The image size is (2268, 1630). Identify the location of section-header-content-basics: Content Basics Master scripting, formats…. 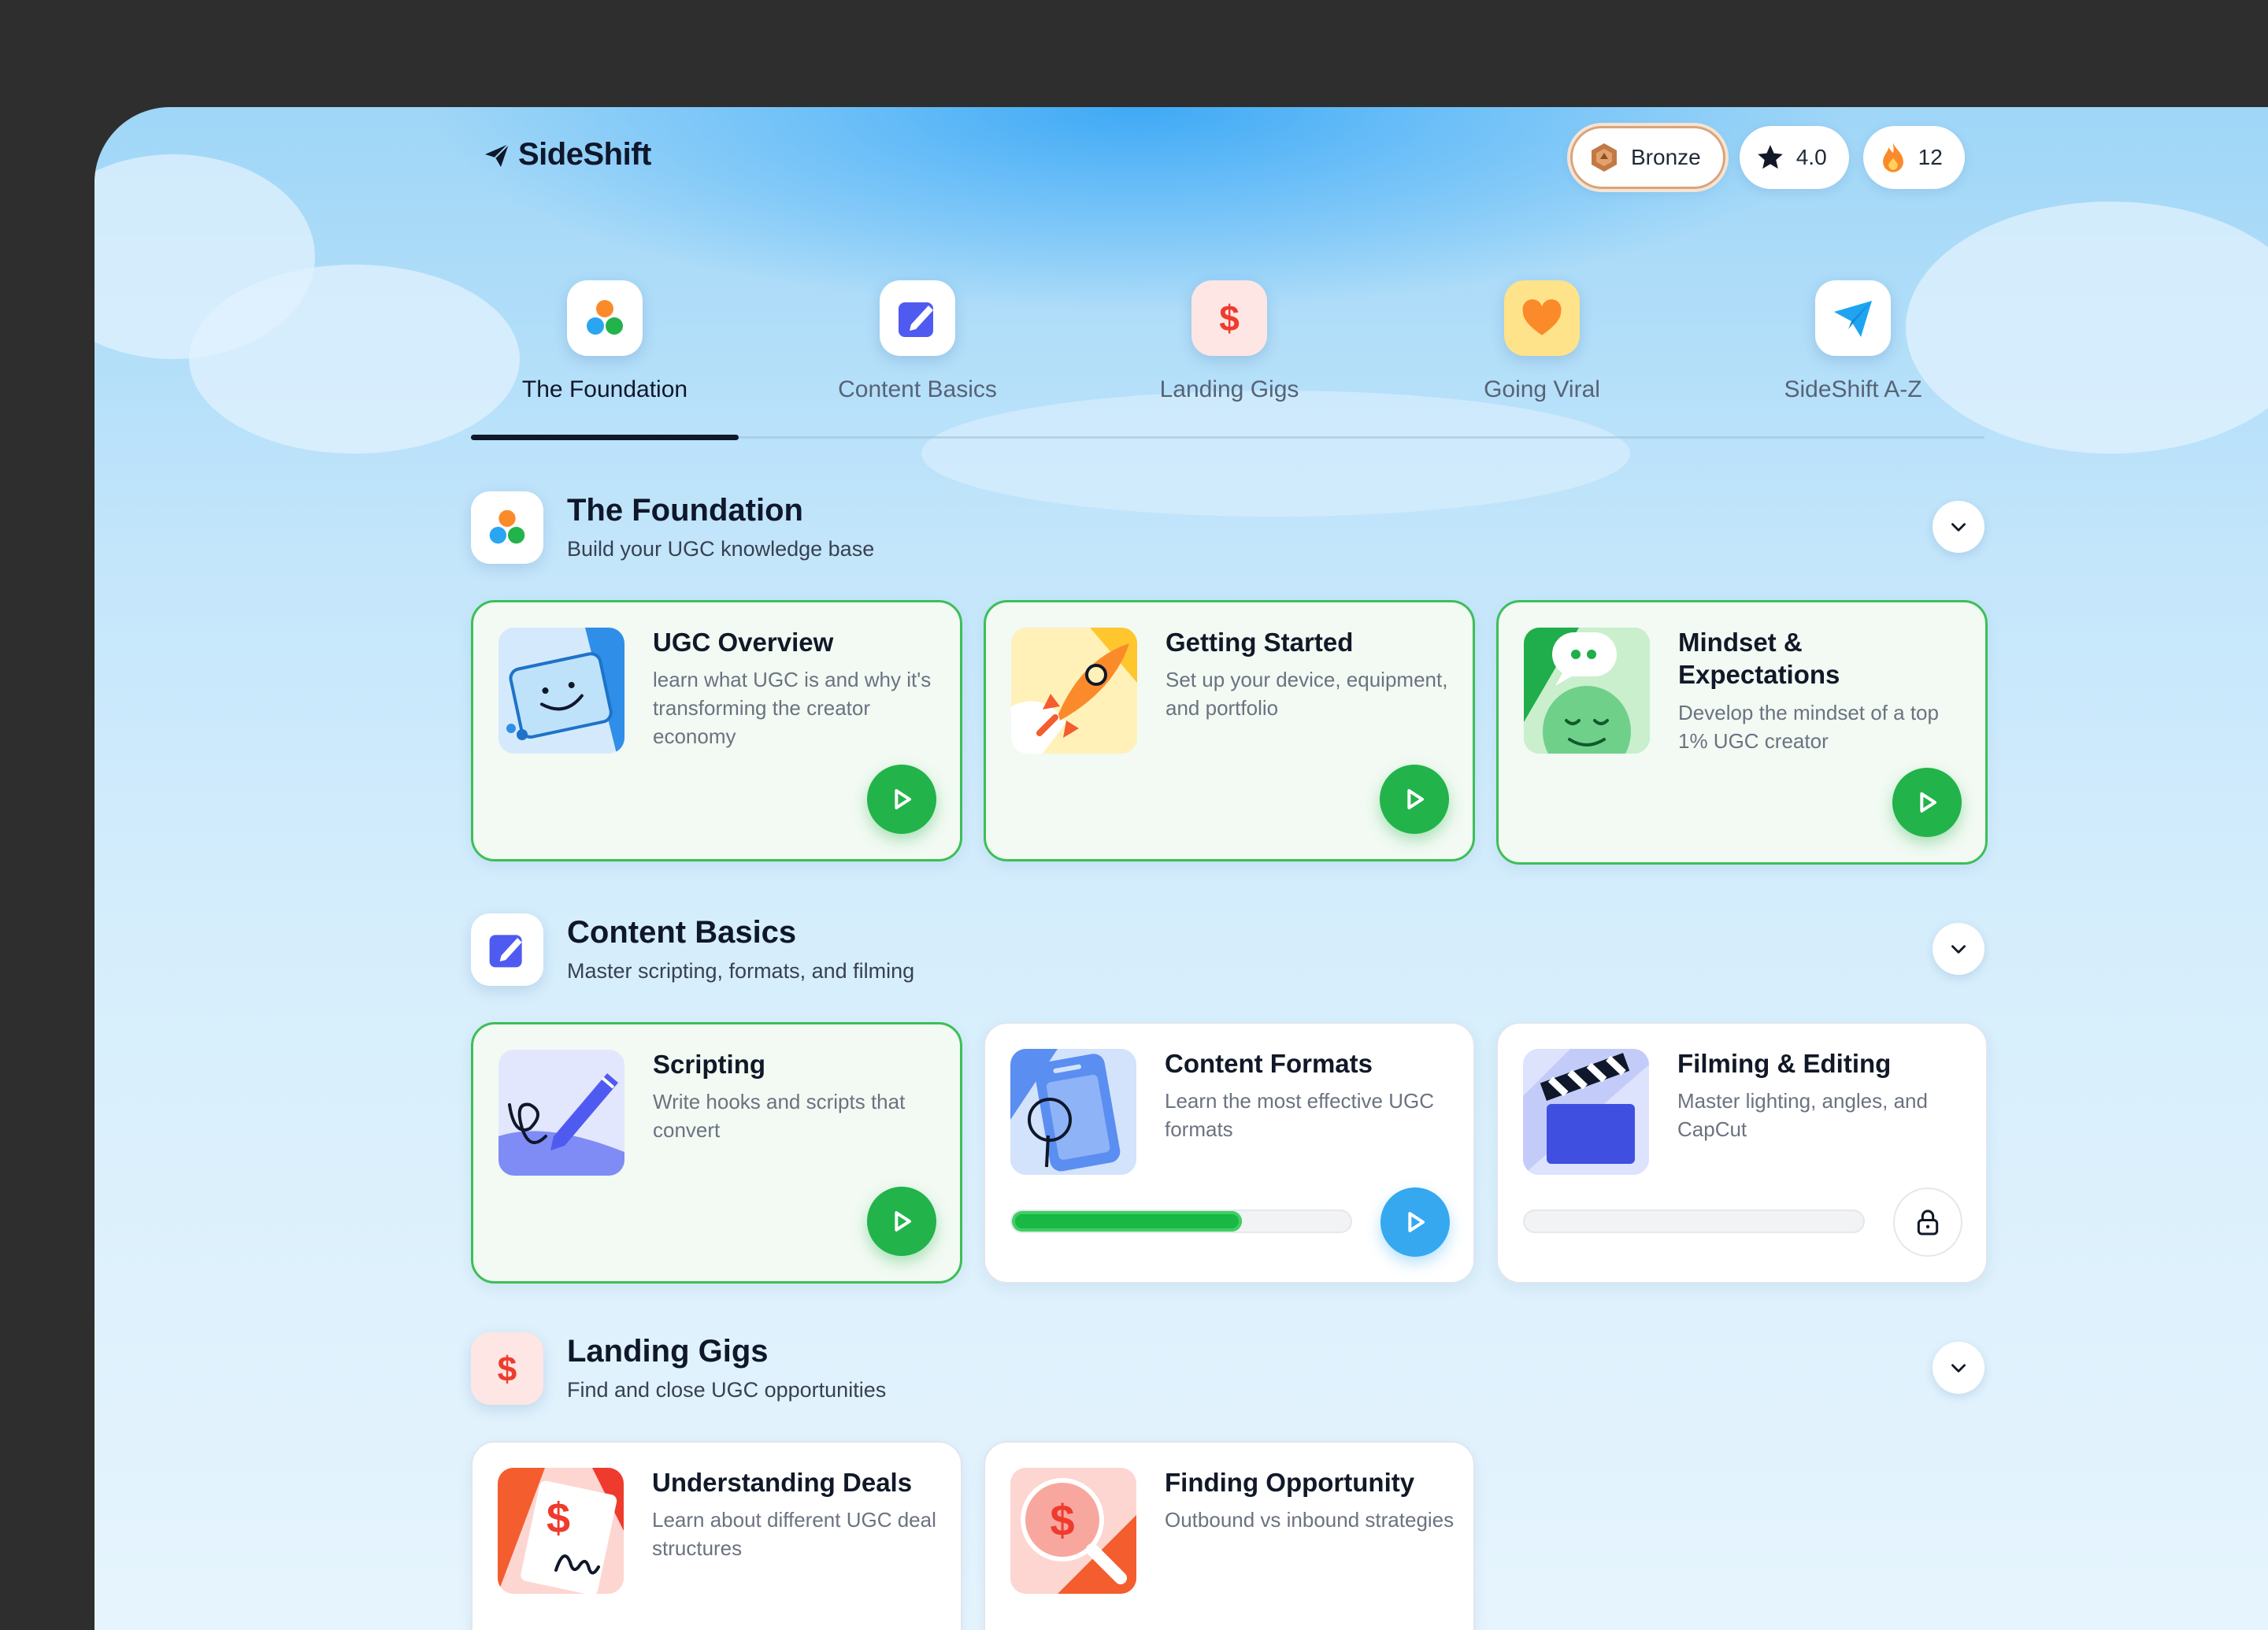
(1227, 952).